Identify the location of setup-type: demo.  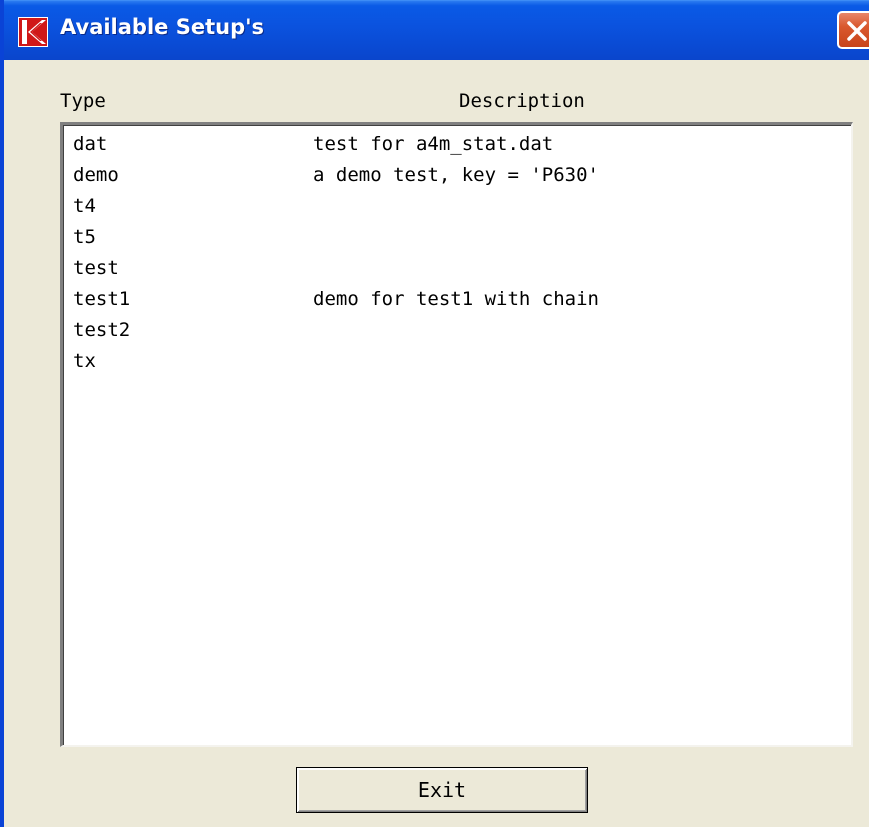
(96, 175).